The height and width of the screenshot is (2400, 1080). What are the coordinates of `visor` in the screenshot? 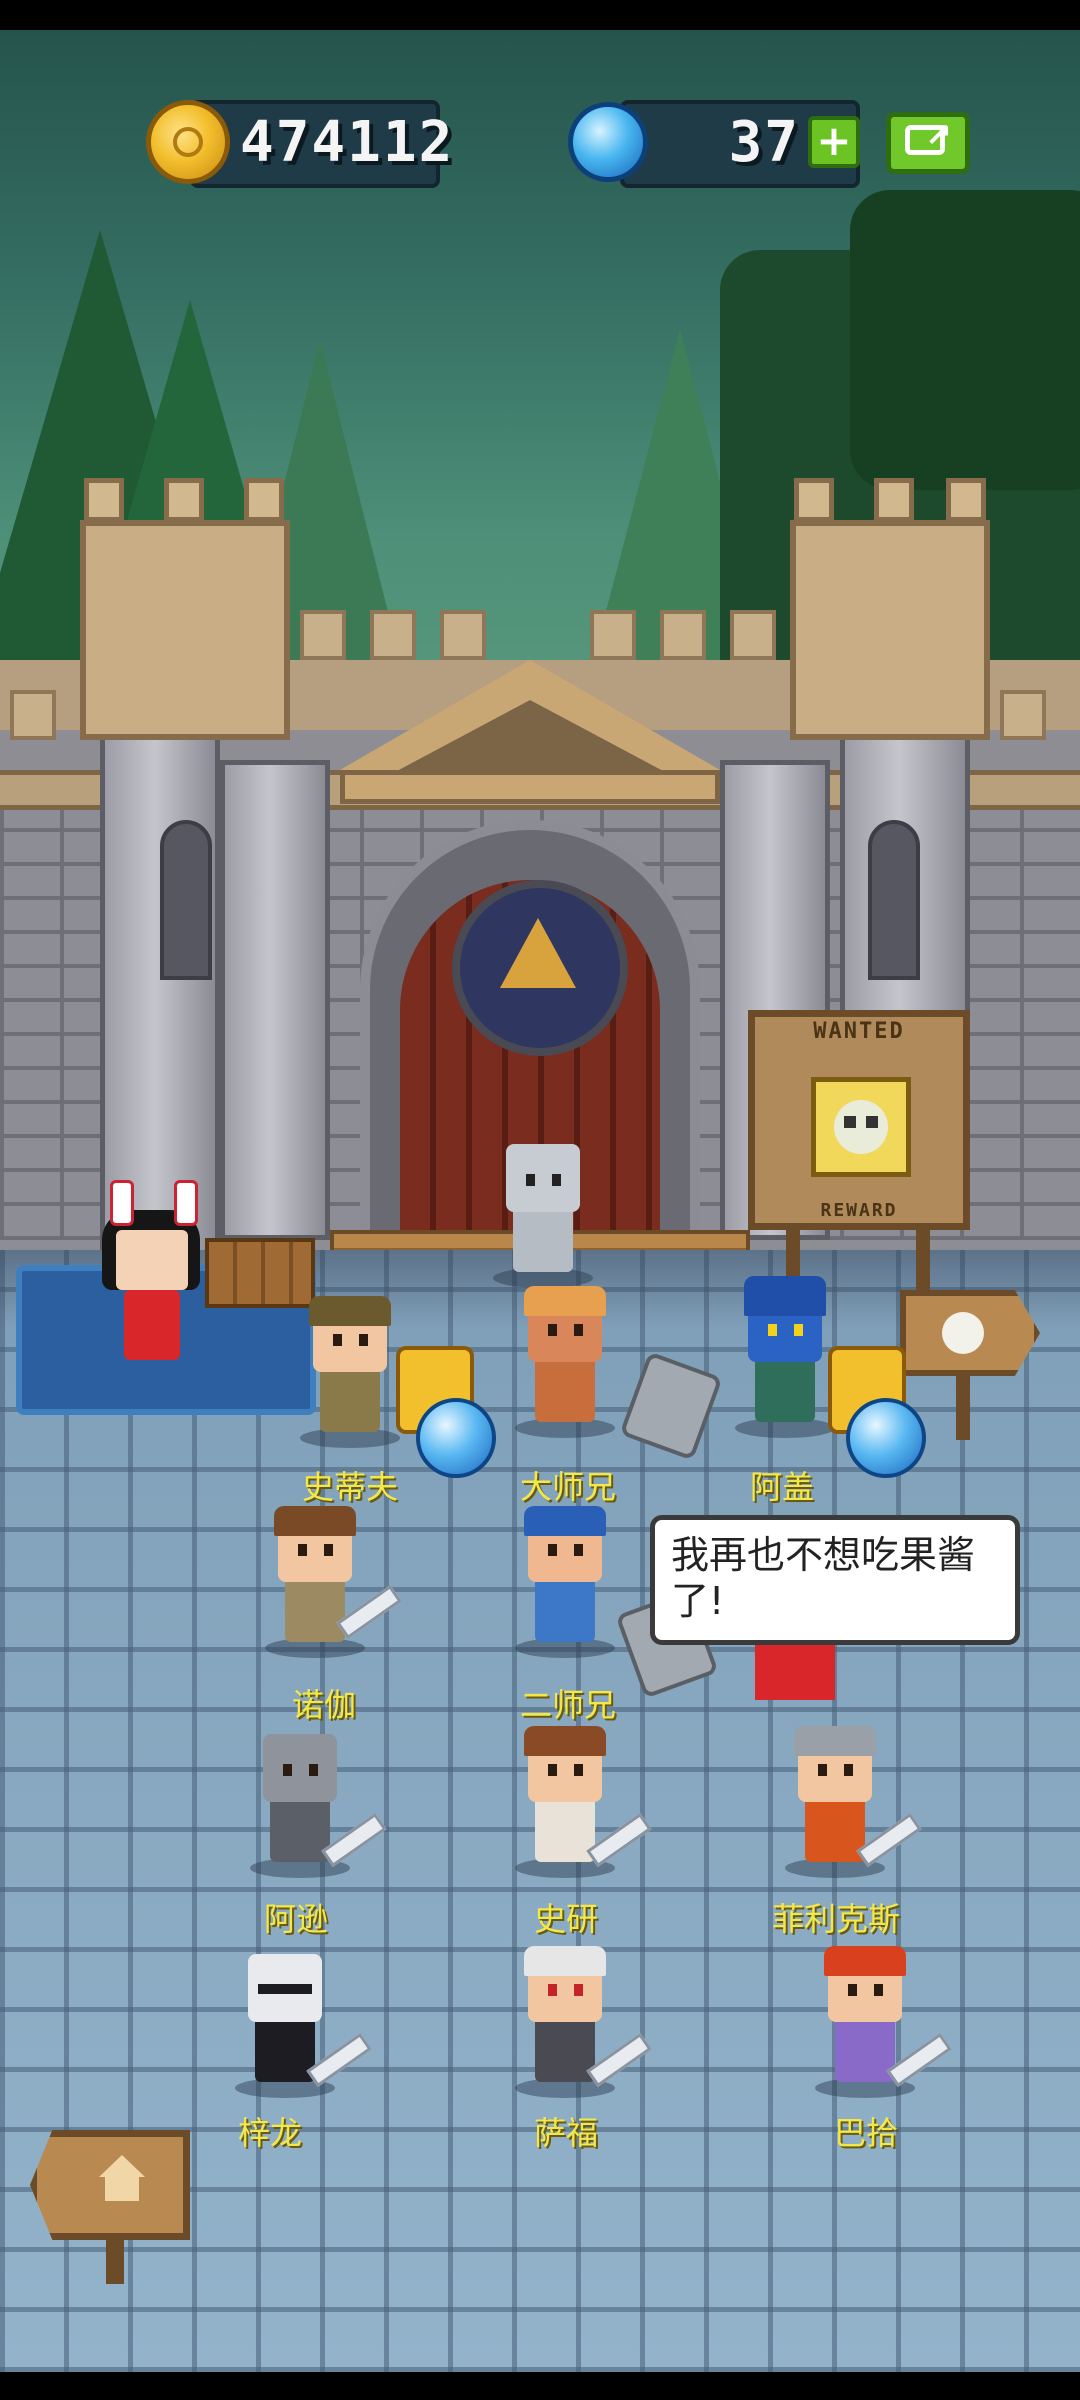 It's located at (285, 1989).